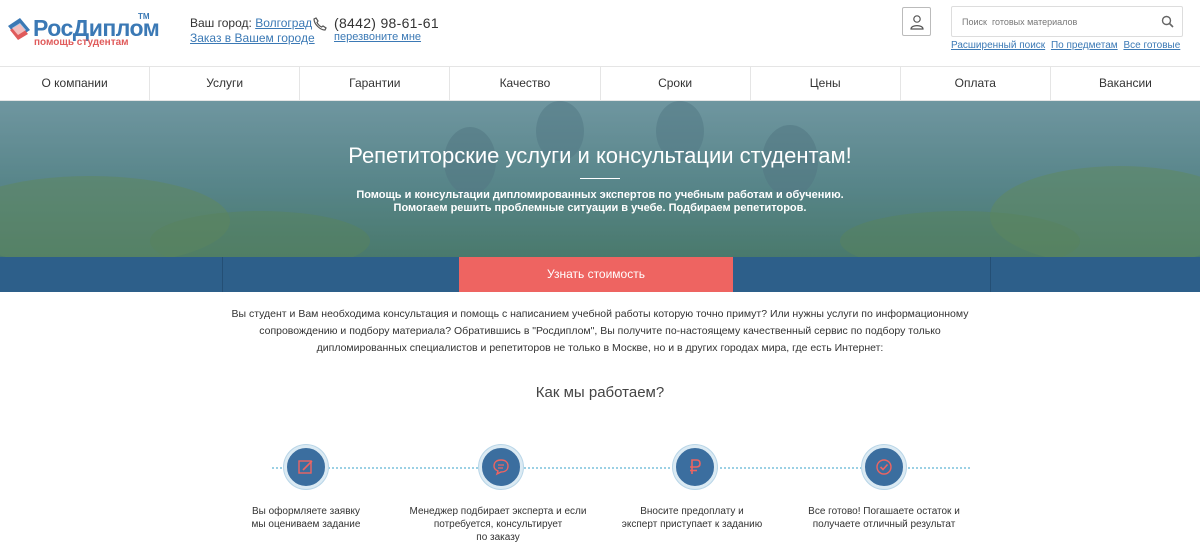 The image size is (1200, 545). I want to click on nav-item-vacancies: Вакансии, so click(1125, 83).